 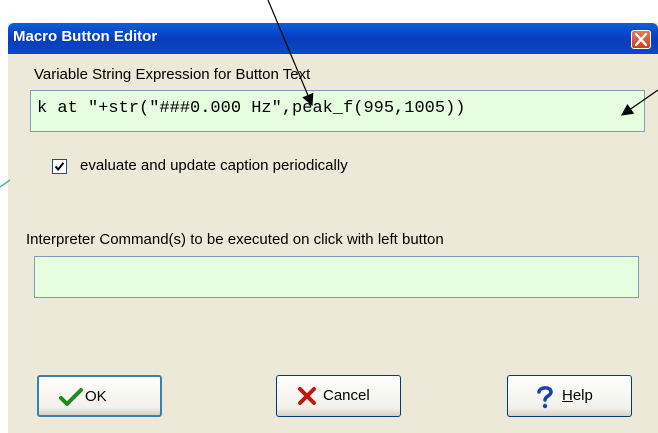 I want to click on annotation-arrow-left, so click(x=5, y=183).